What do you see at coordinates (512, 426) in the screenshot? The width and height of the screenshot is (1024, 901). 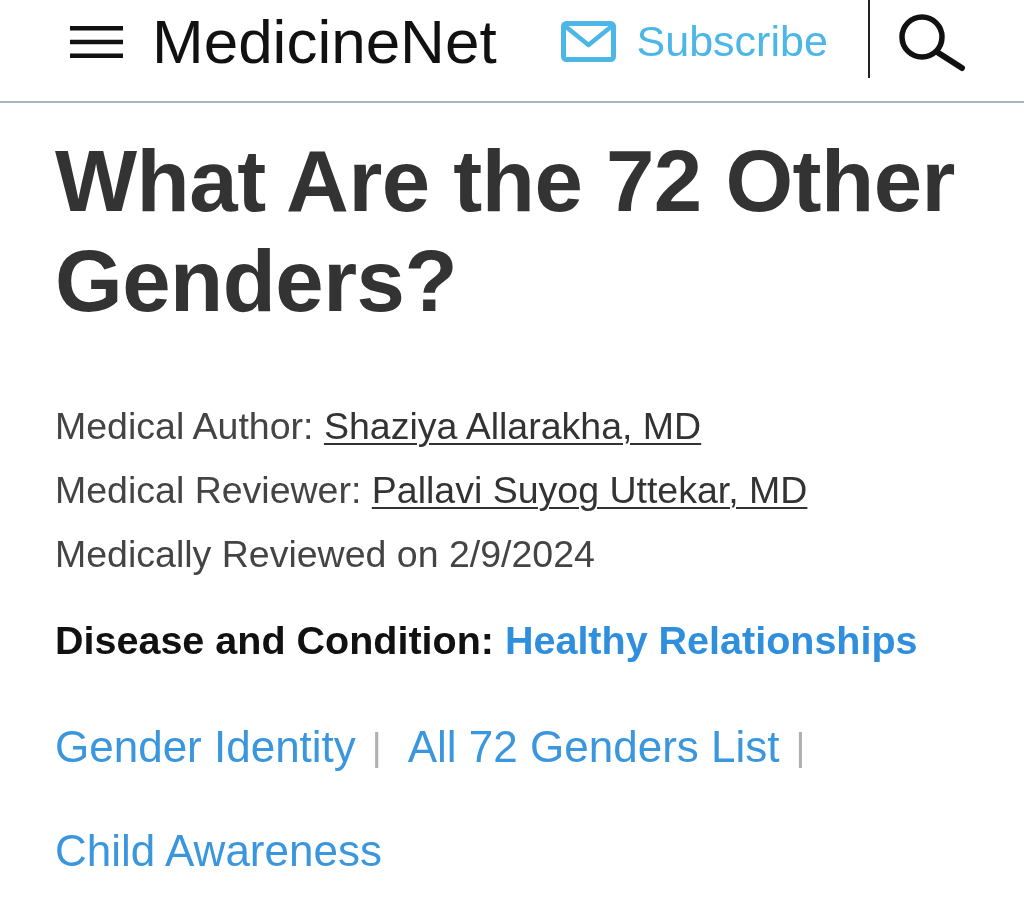 I see `author-link: Shaziya Allarakha, MD` at bounding box center [512, 426].